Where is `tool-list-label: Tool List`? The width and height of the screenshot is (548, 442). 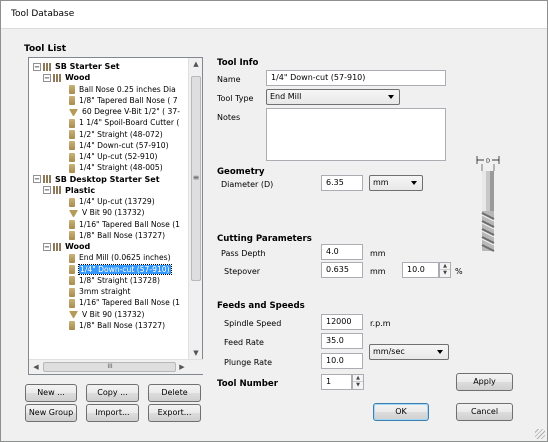 tool-list-label: Tool List is located at coordinates (45, 49).